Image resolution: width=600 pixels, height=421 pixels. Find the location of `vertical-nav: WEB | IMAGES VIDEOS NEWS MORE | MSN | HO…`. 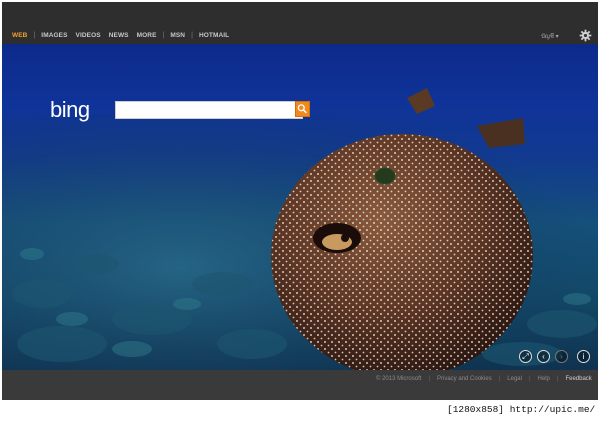

vertical-nav: WEB | IMAGES VIDEOS NEWS MORE | MSN | HO… is located at coordinates (120, 35).